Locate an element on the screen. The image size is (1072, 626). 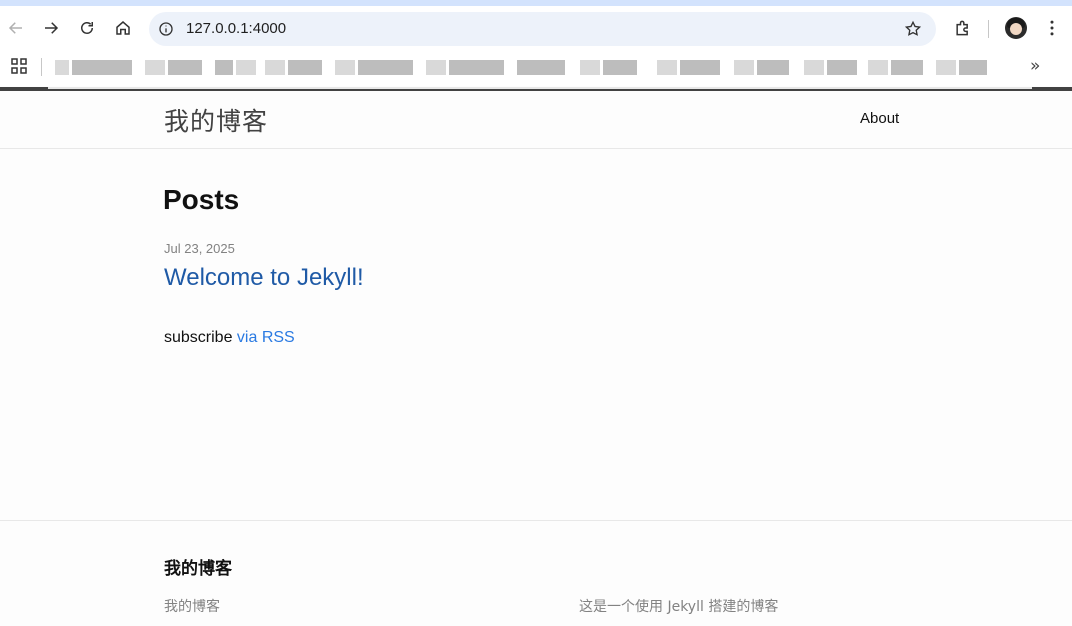
reload-button is located at coordinates (87, 28).